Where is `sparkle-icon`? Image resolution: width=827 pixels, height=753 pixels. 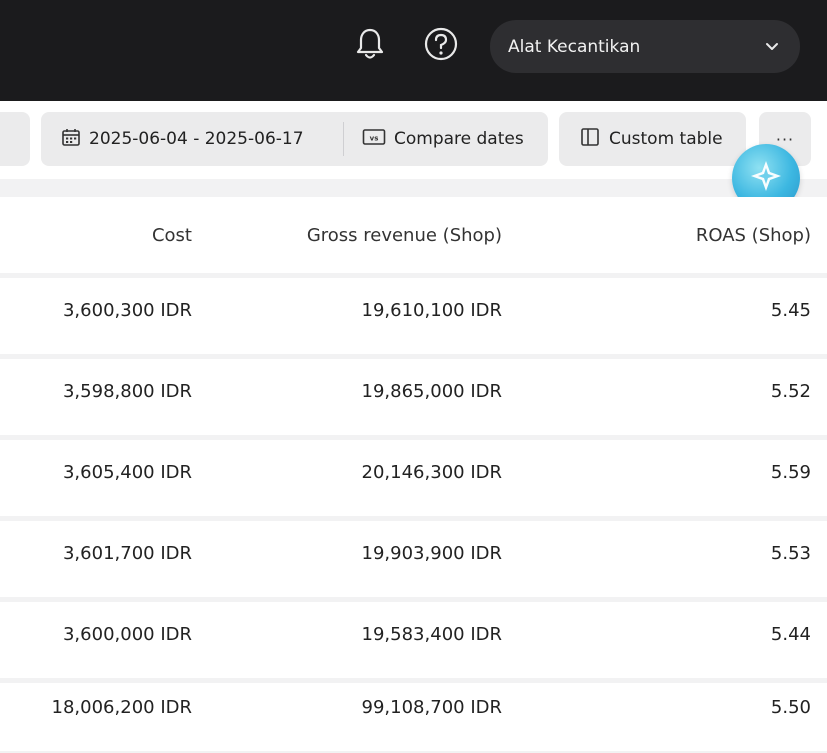
sparkle-icon is located at coordinates (766, 178).